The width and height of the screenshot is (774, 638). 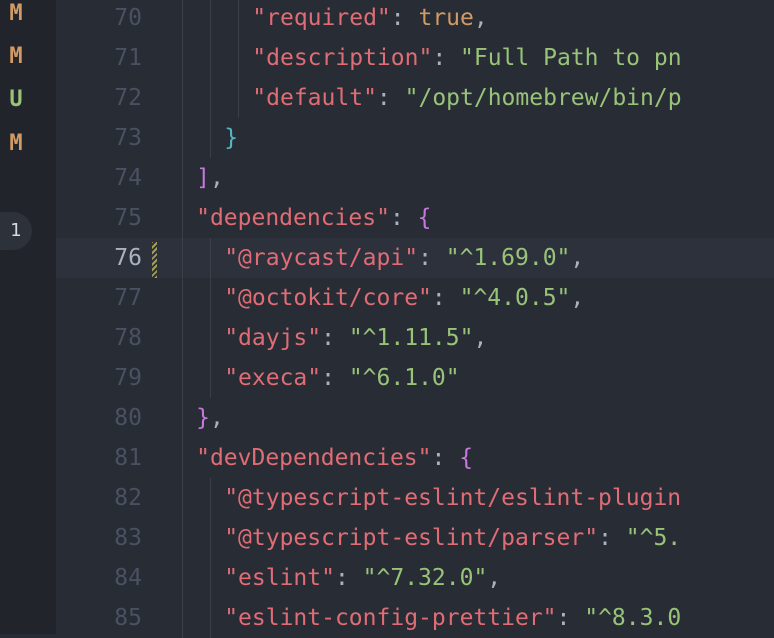 What do you see at coordinates (16, 231) in the screenshot?
I see `problems-count-badge: 1` at bounding box center [16, 231].